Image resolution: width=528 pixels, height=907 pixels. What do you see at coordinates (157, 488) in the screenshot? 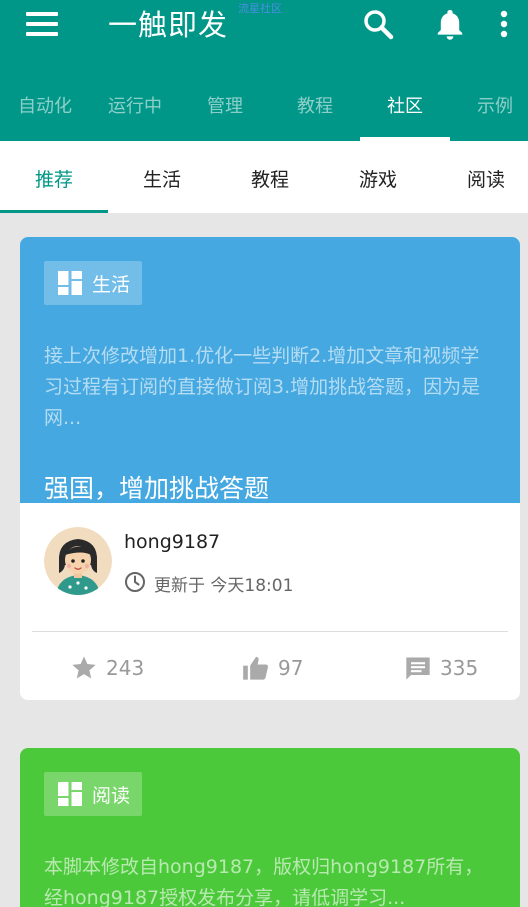
I see `post-title: 强国，增加挑战答题` at bounding box center [157, 488].